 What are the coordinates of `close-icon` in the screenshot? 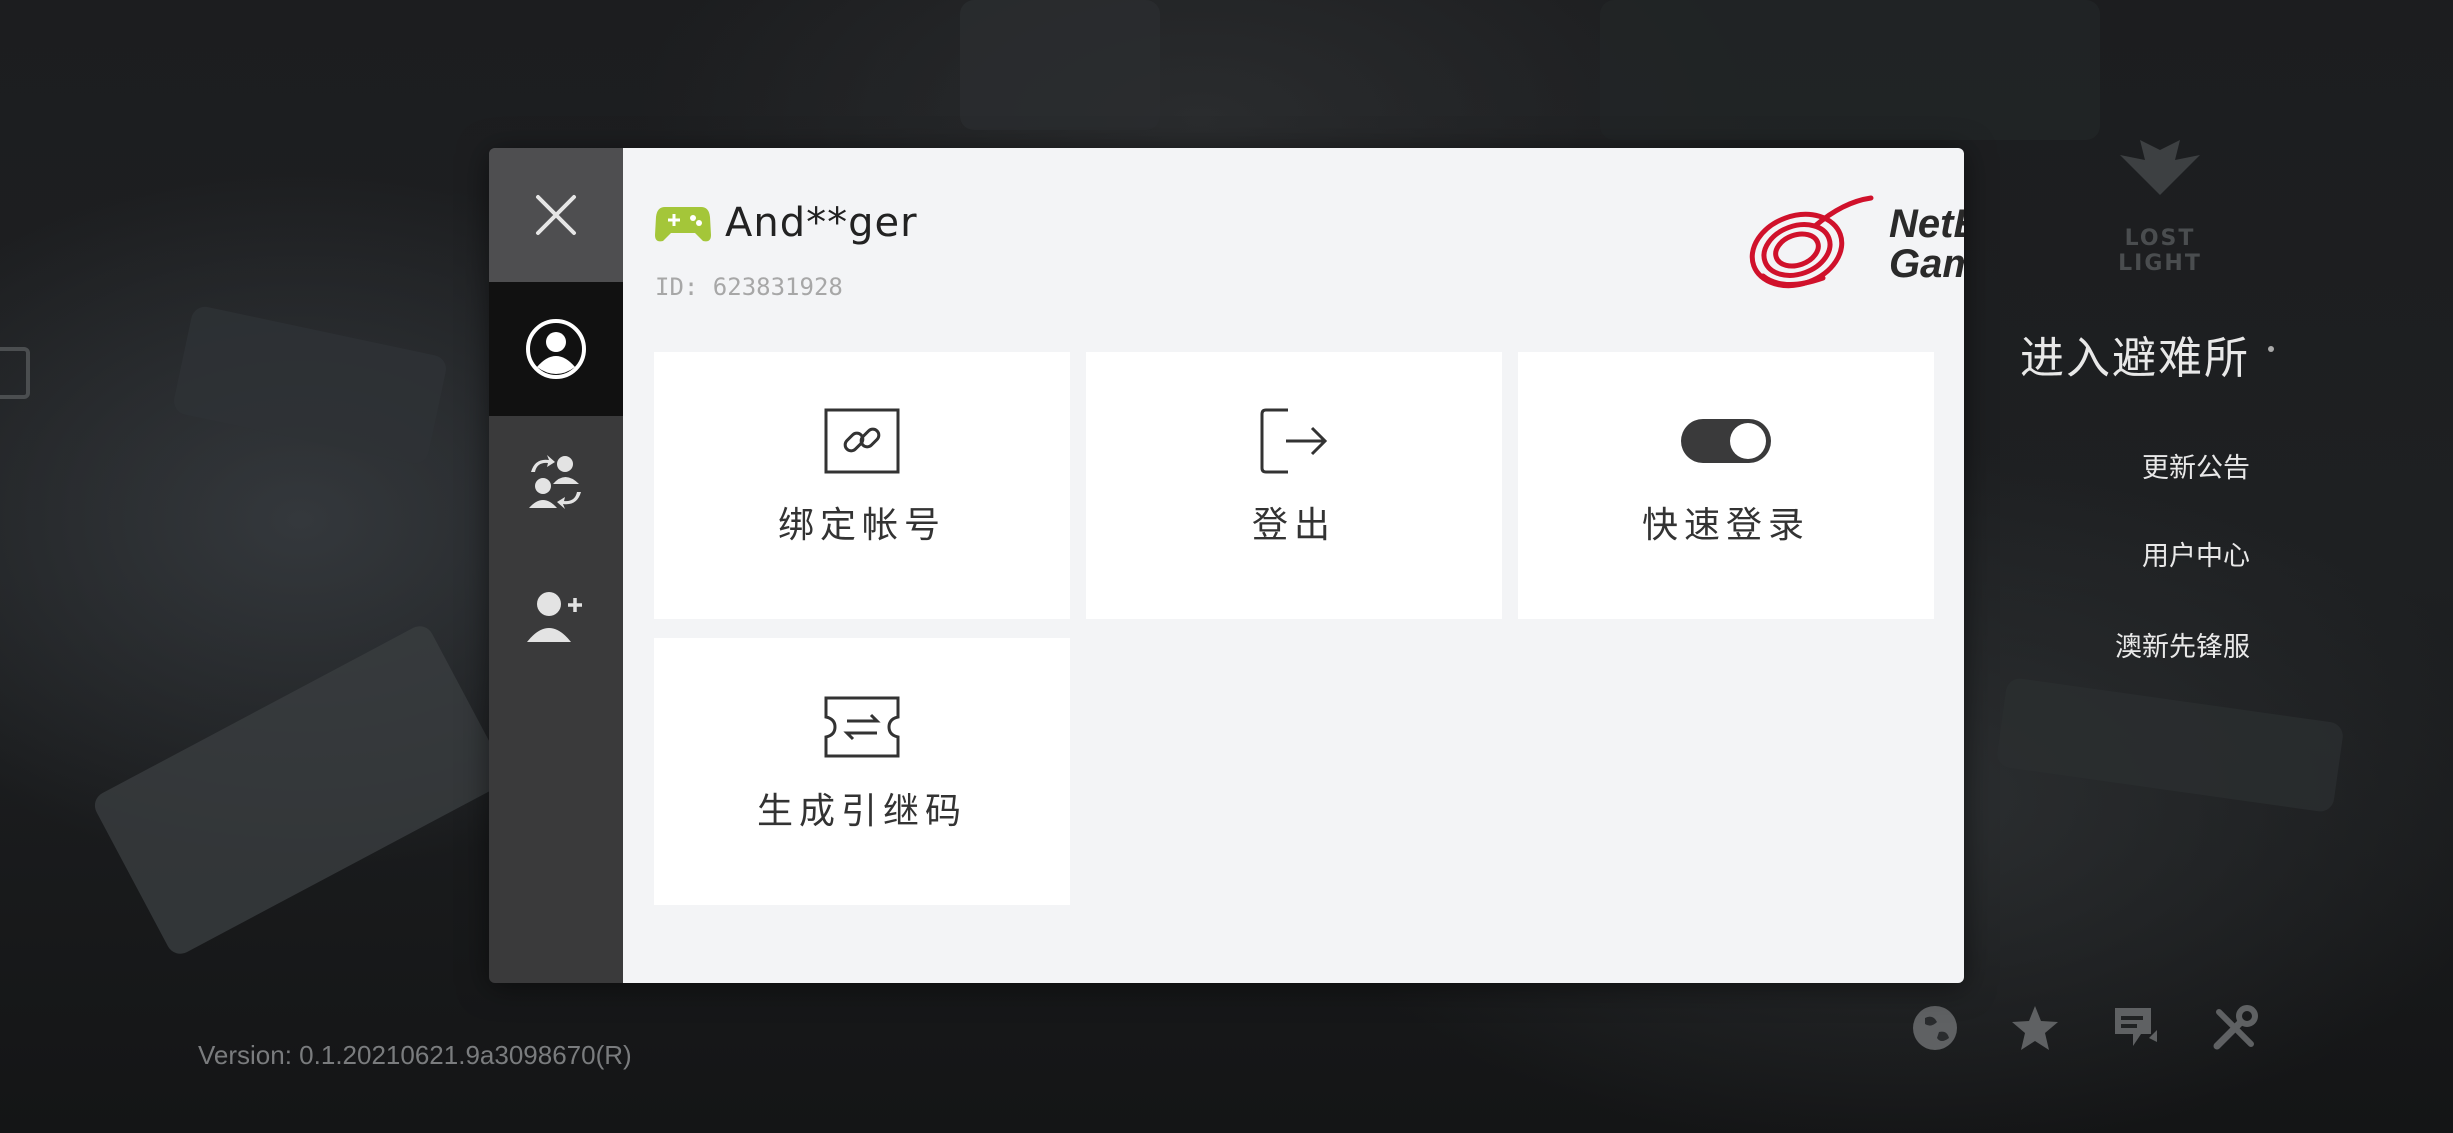 It's located at (556, 215).